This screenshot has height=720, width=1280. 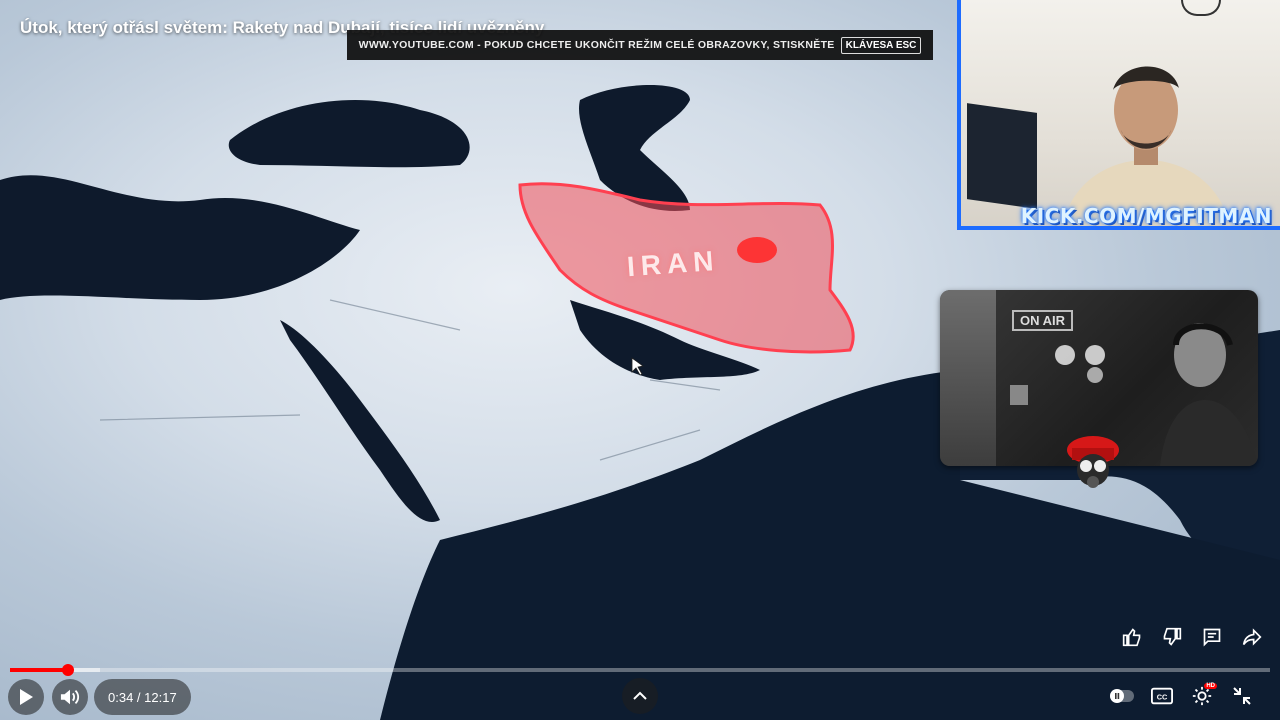 What do you see at coordinates (1212, 637) in the screenshot?
I see `comment-icon` at bounding box center [1212, 637].